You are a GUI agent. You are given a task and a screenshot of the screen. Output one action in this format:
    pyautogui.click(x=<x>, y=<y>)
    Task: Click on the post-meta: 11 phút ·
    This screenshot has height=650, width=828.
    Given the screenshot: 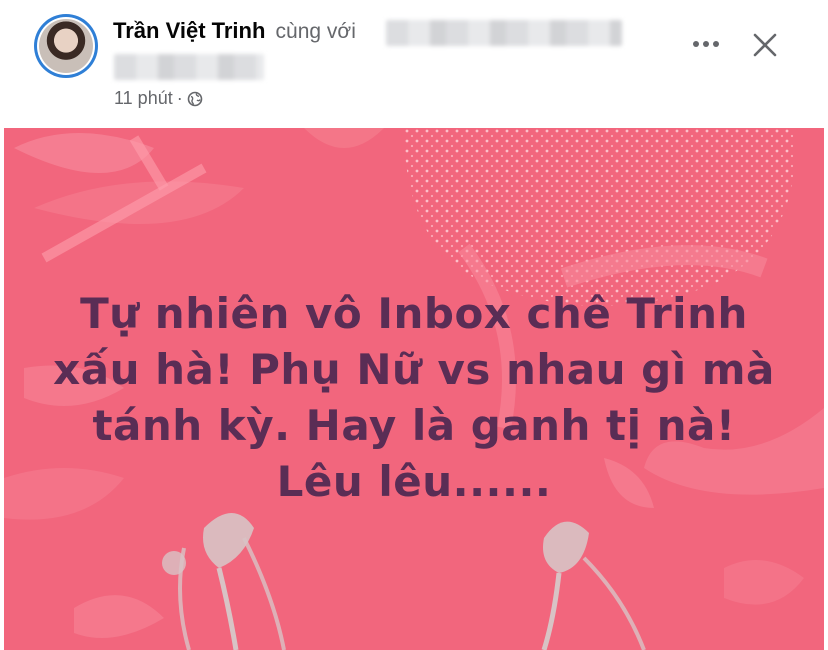 What is the action you would take?
    pyautogui.click(x=158, y=98)
    